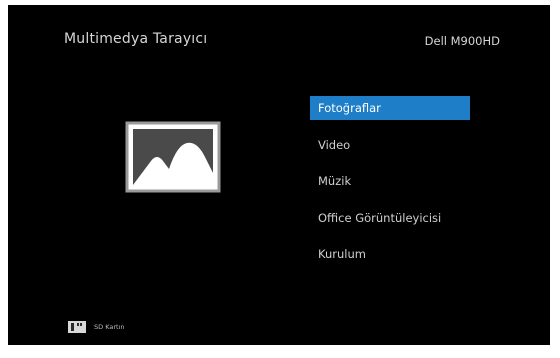 The image size is (560, 358). What do you see at coordinates (109, 327) in the screenshot?
I see `storage-label: SD Kartın` at bounding box center [109, 327].